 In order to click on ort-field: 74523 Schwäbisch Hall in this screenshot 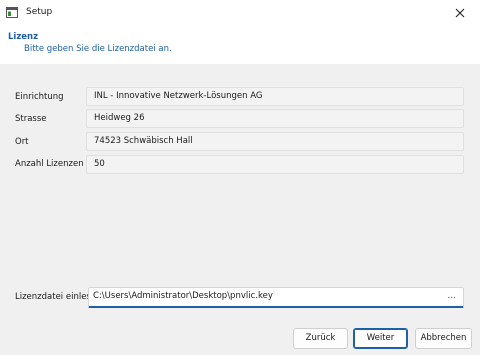, I will do `click(275, 141)`.